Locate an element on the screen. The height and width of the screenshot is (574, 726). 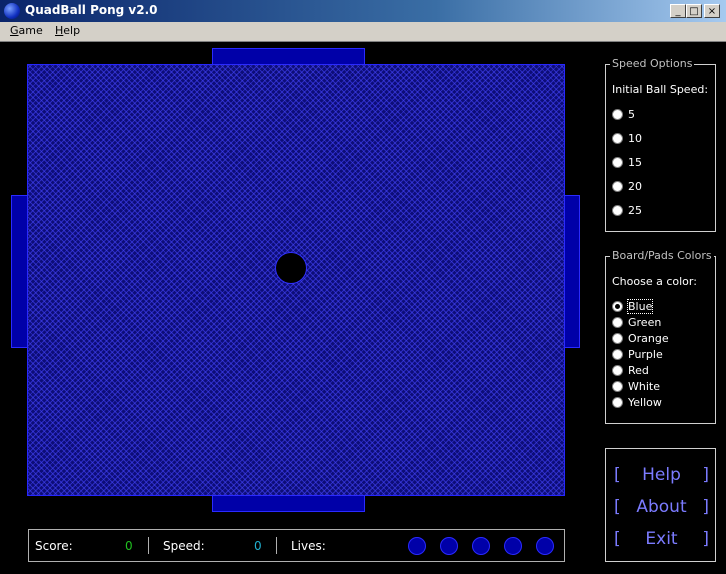
help-label: Help is located at coordinates (661, 475).